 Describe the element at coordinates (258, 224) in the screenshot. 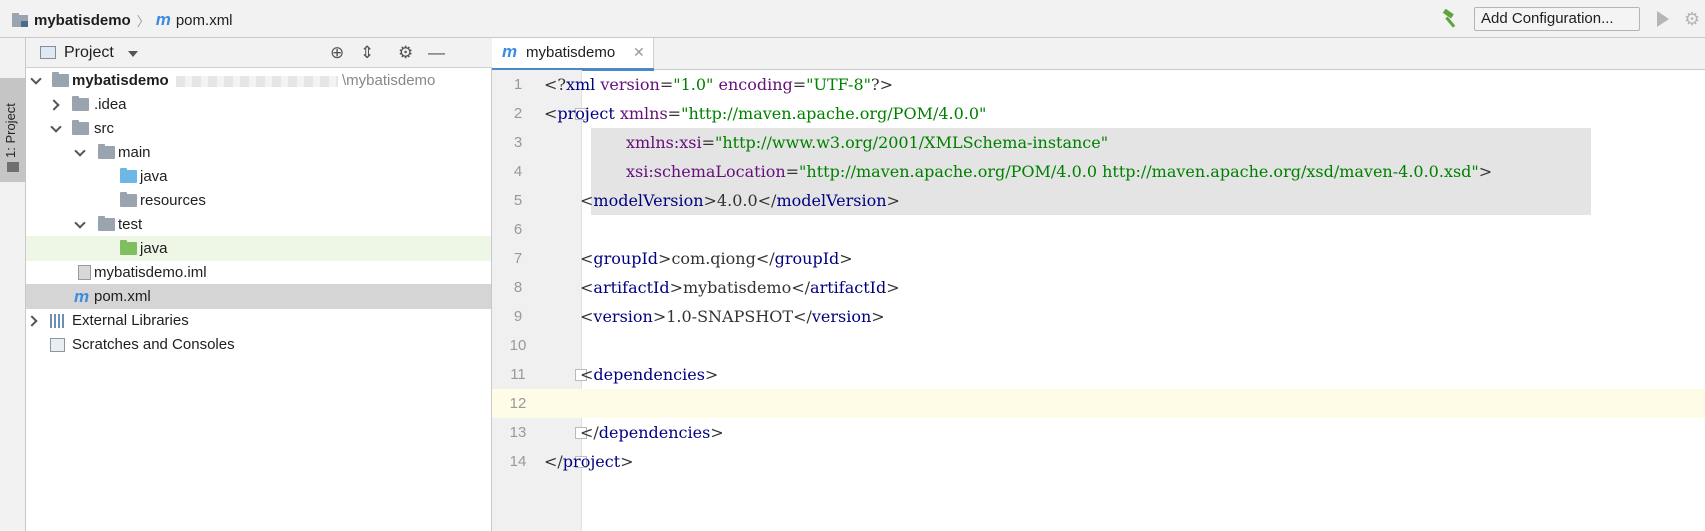

I see `tree-item-test: test` at that location.